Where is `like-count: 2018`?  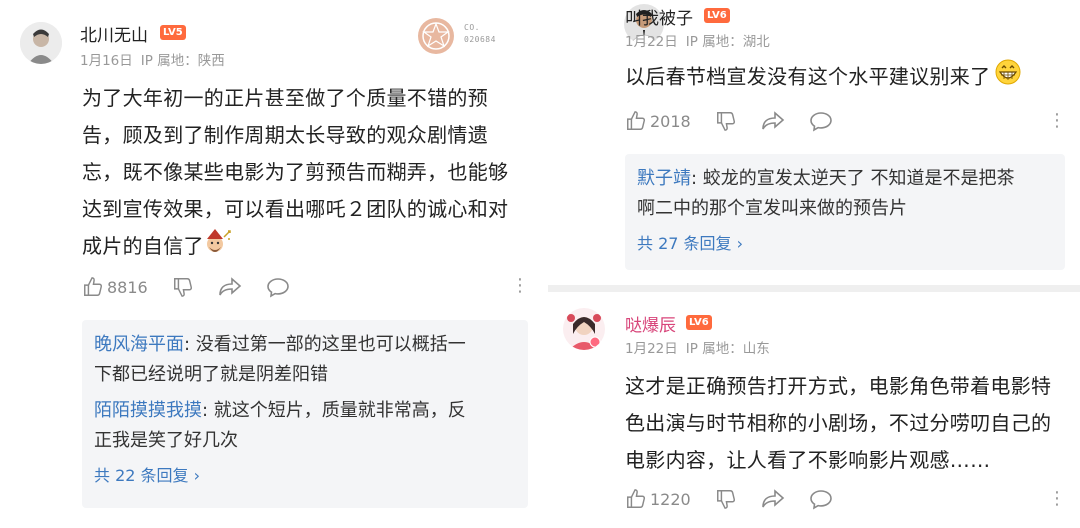 like-count: 2018 is located at coordinates (670, 121).